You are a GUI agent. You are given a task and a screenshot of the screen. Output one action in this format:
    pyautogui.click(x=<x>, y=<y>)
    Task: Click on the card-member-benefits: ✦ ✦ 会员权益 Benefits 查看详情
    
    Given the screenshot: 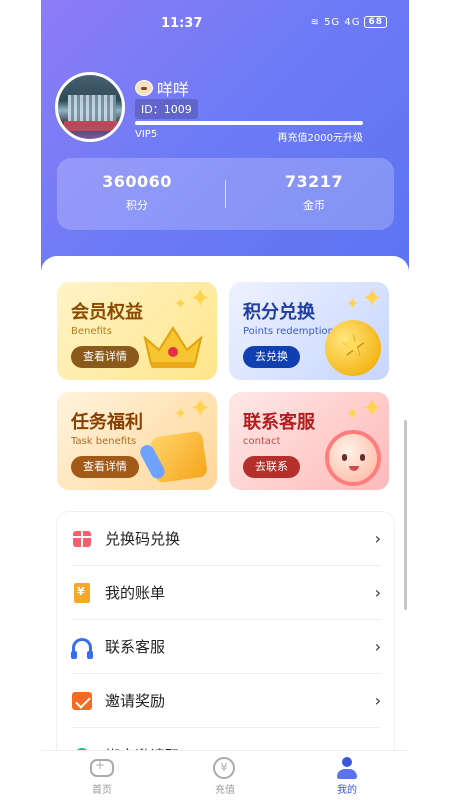 What is the action you would take?
    pyautogui.click(x=137, y=331)
    